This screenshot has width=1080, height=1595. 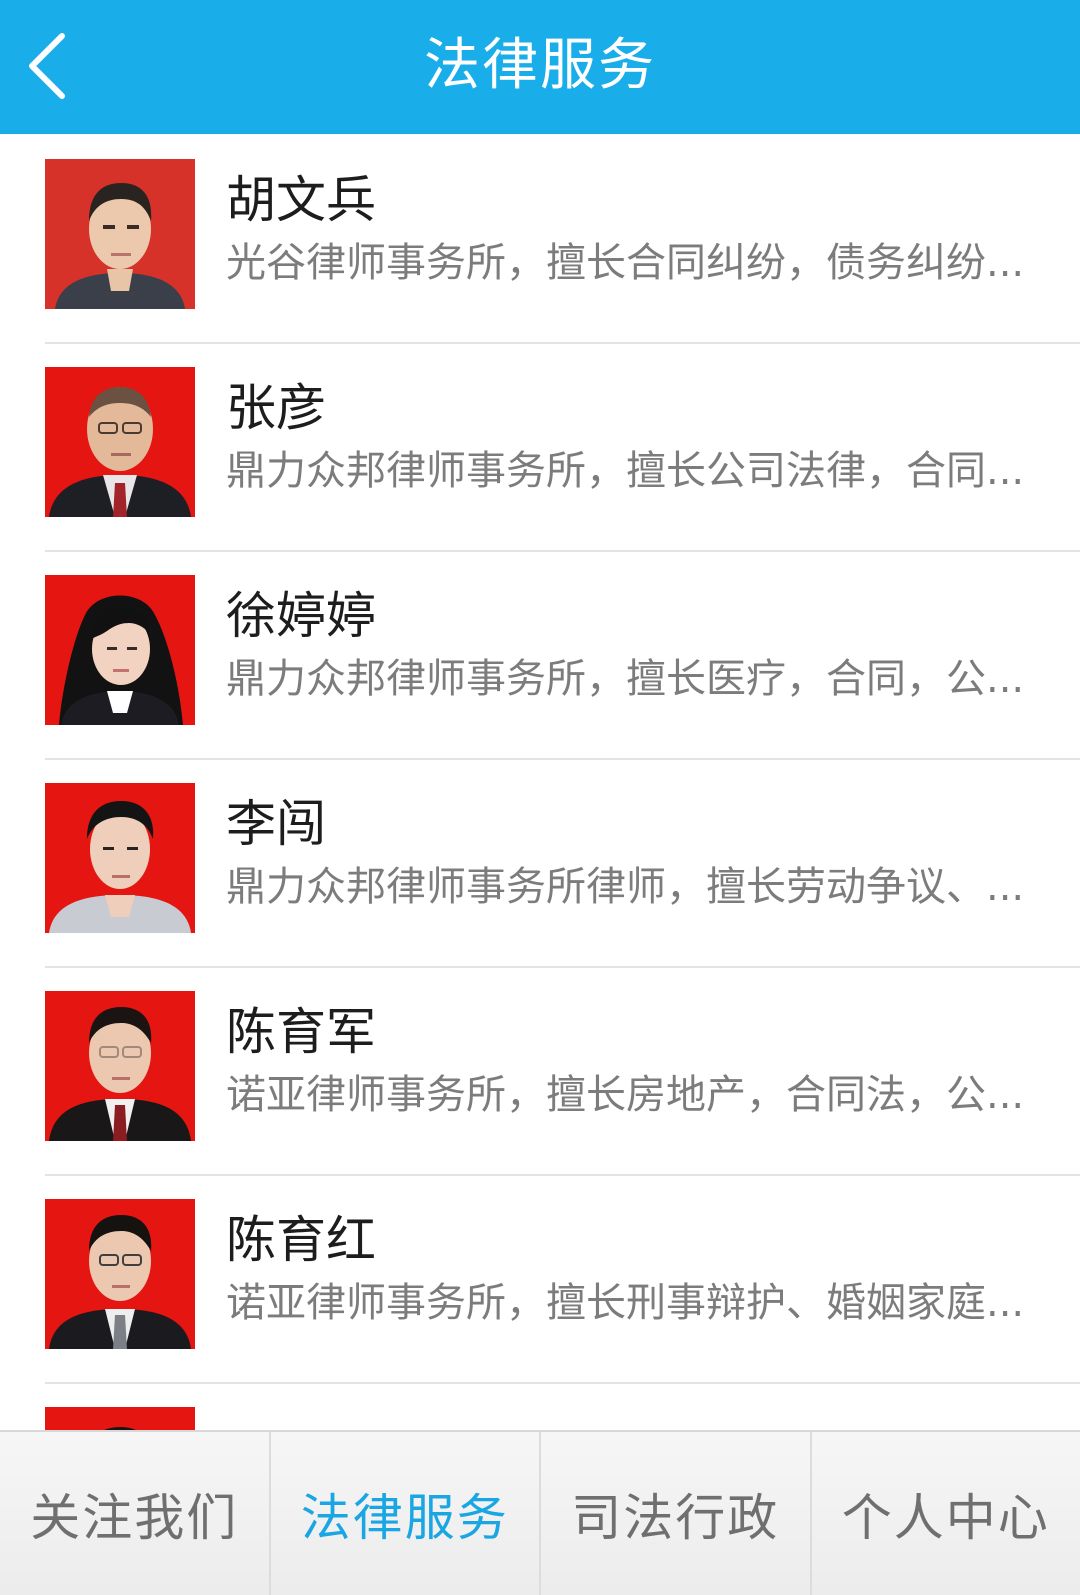 What do you see at coordinates (540, 1406) in the screenshot?
I see `list-item` at bounding box center [540, 1406].